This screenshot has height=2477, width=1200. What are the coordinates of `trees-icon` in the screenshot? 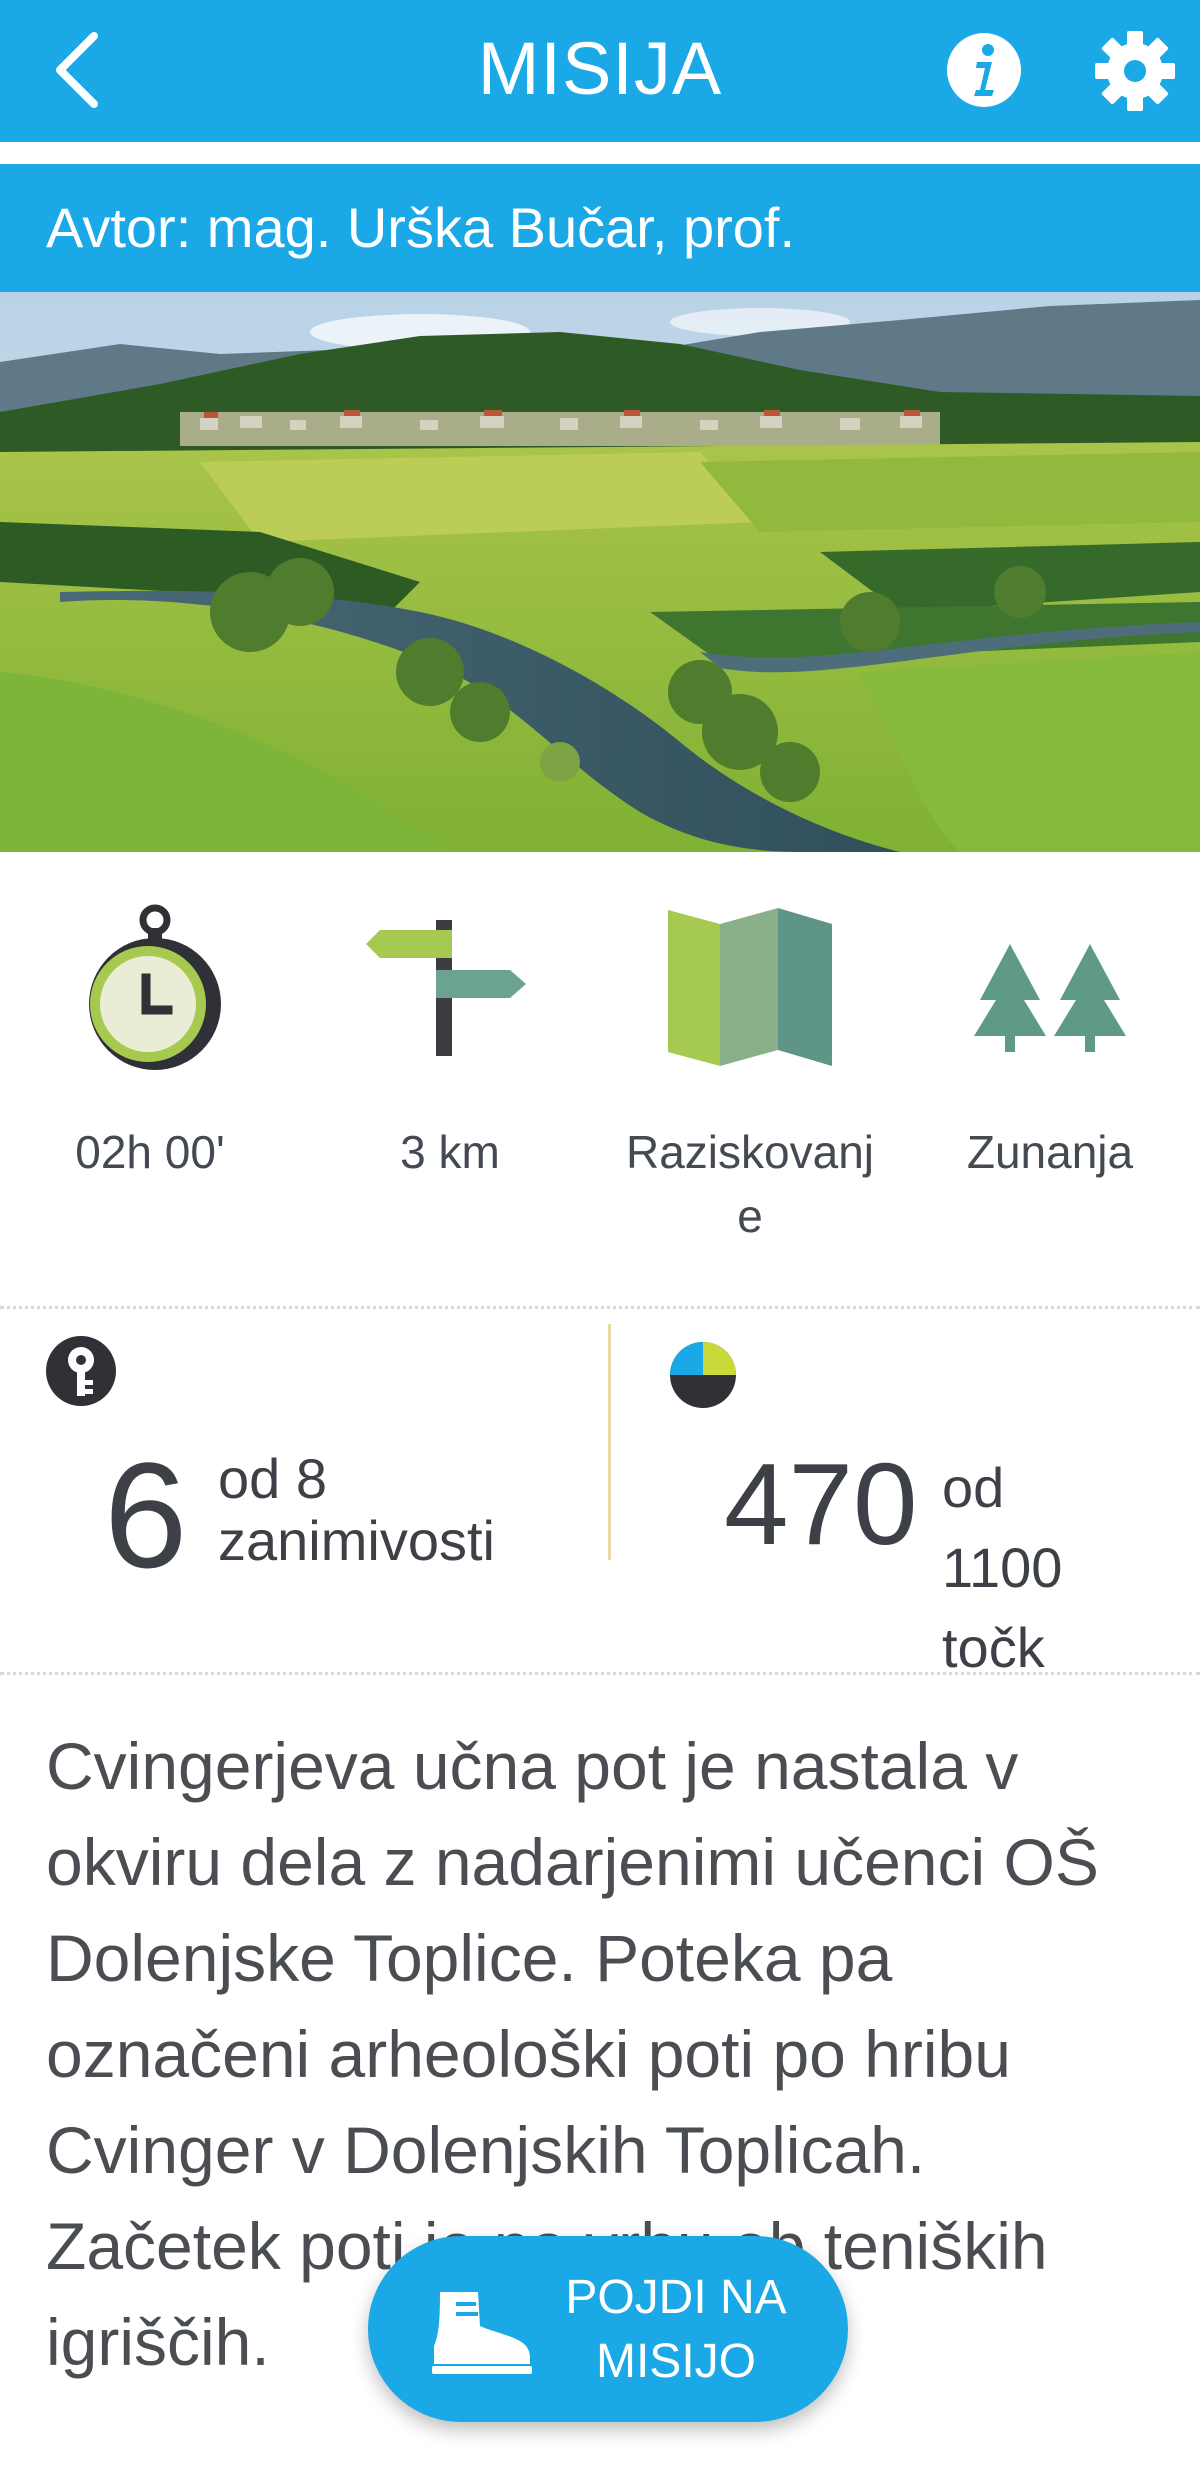 It's located at (1050, 990).